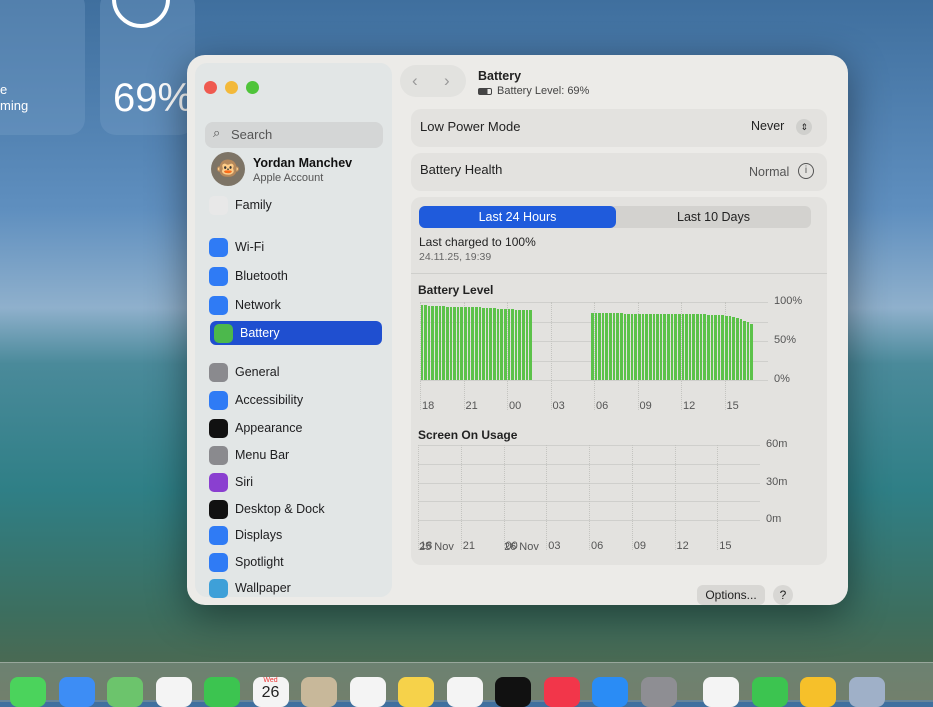 This screenshot has height=707, width=933. What do you see at coordinates (259, 562) in the screenshot?
I see `sidebar-item-label: Spotlight` at bounding box center [259, 562].